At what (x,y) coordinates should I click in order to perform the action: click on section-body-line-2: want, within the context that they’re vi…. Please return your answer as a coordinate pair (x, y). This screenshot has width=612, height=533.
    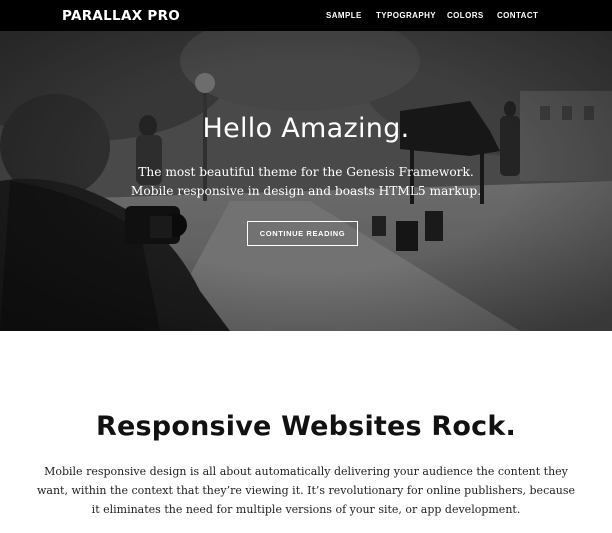
    Looking at the image, I should click on (306, 490).